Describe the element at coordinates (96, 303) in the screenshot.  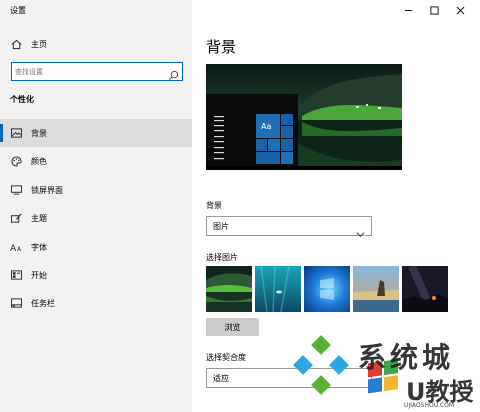
I see `sidebar-item-taskbar: 任务栏` at that location.